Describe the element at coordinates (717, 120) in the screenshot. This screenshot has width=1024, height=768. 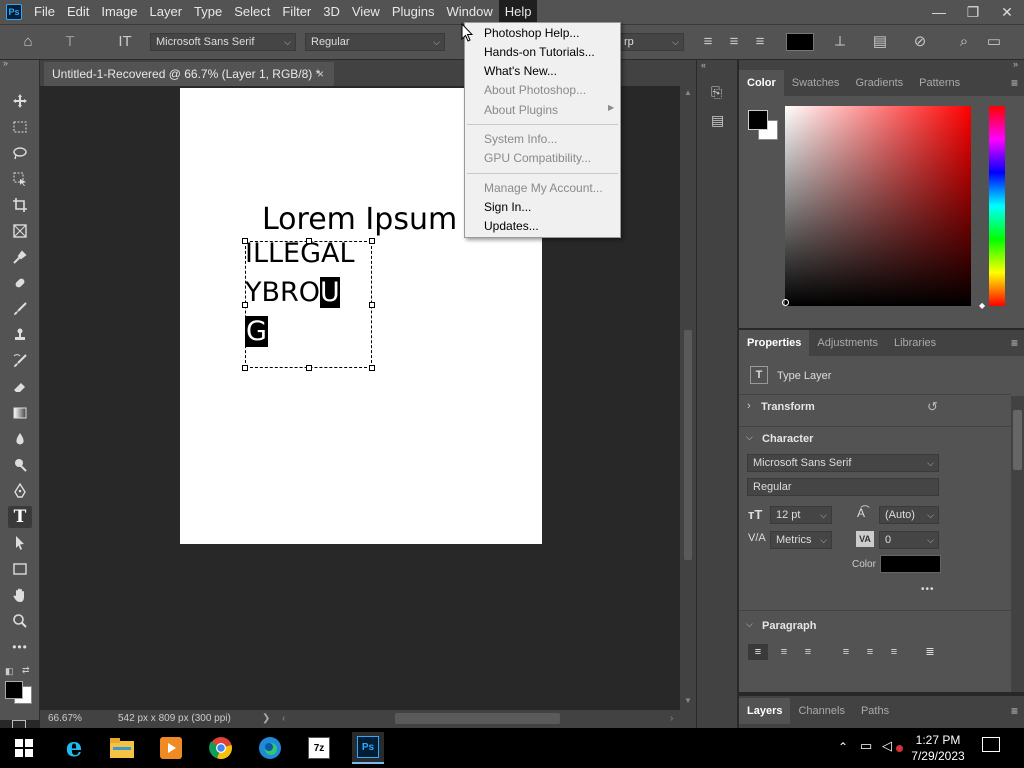
I see `comments-panel-icon: ▤` at that location.